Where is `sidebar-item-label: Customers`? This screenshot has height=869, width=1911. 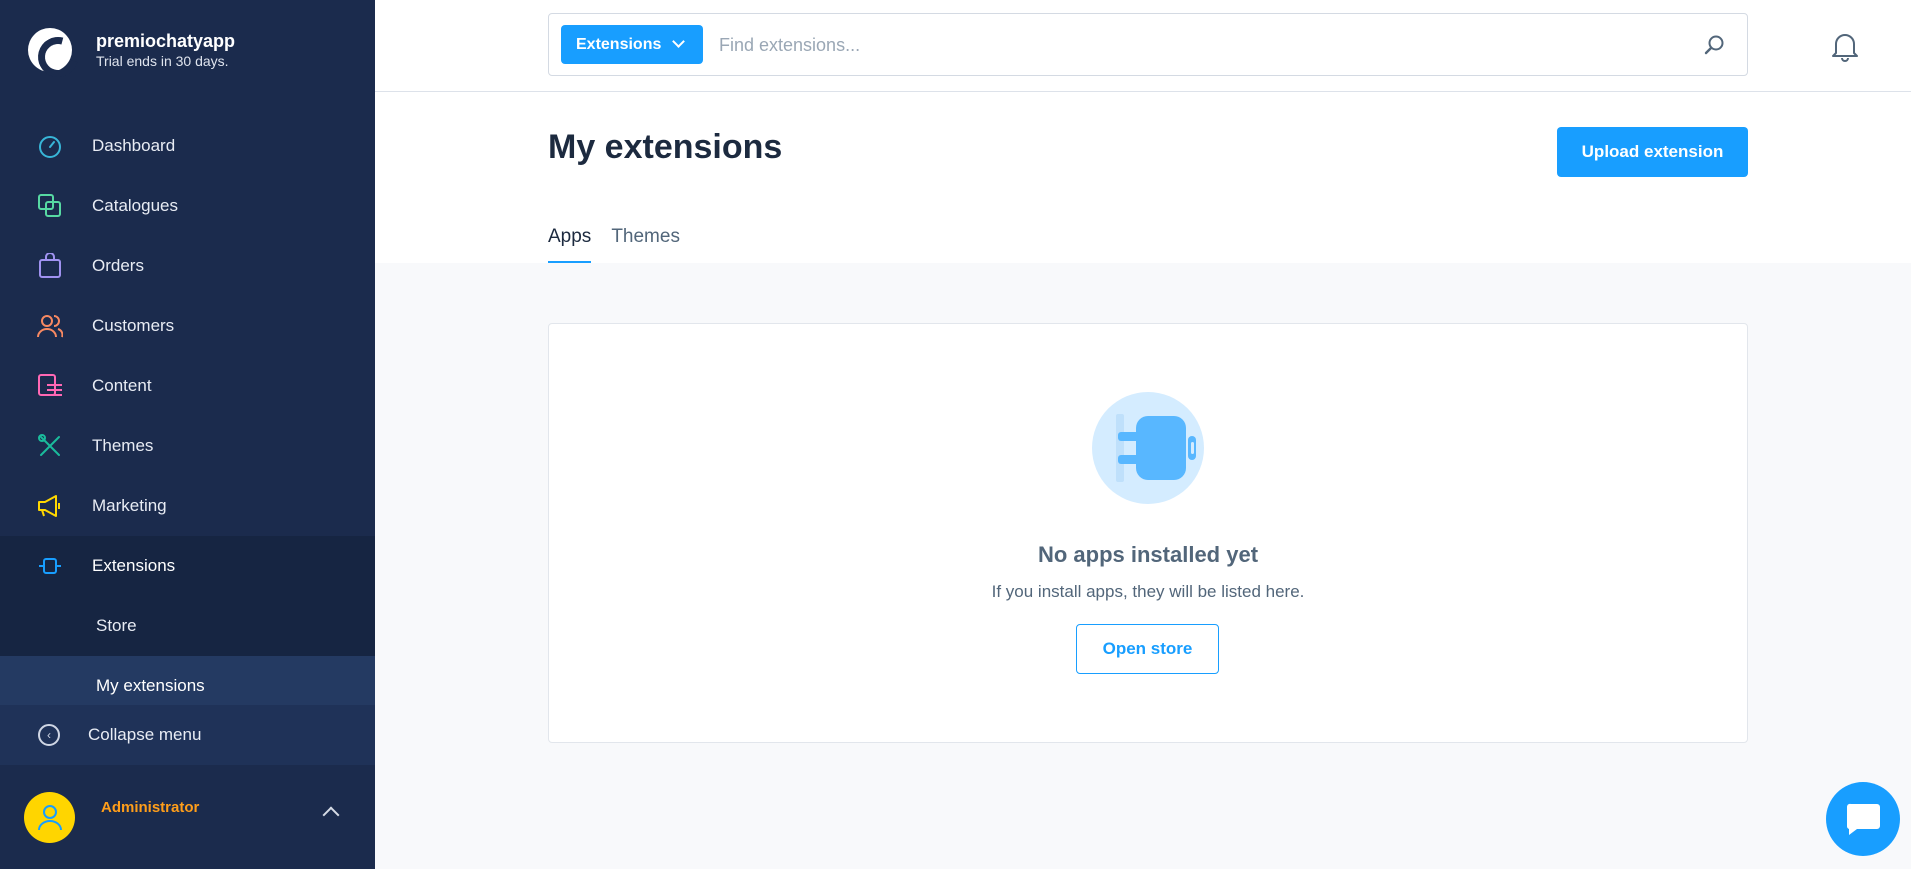
sidebar-item-label: Customers is located at coordinates (133, 325).